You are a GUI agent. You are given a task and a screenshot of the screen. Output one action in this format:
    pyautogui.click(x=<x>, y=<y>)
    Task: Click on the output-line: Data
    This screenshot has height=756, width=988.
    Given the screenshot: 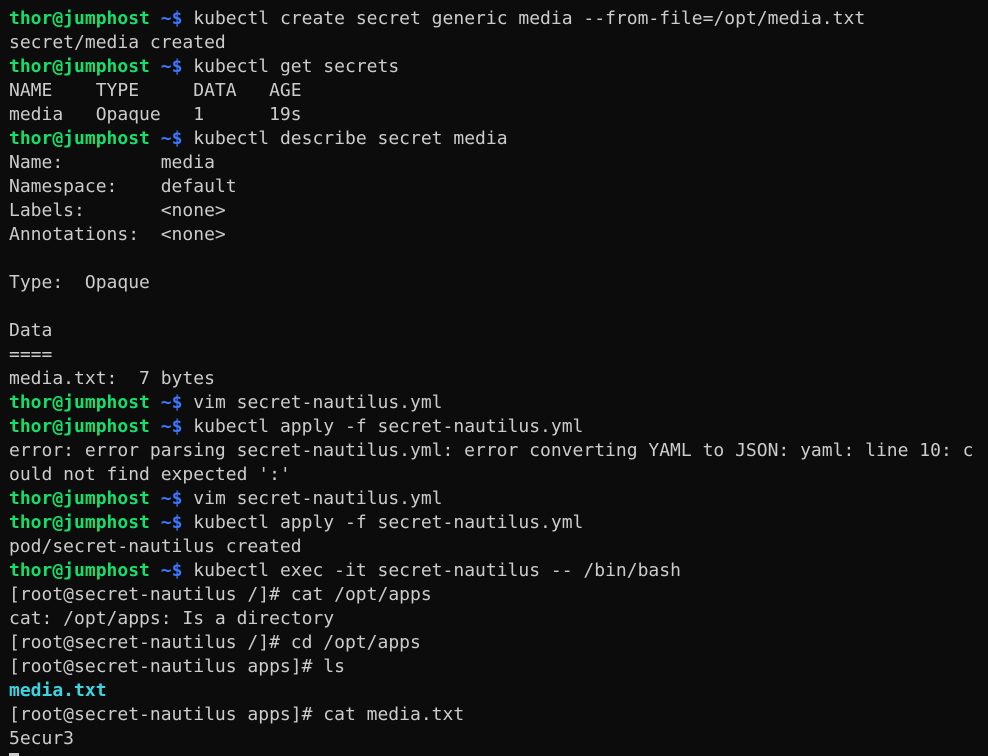 What is the action you would take?
    pyautogui.click(x=31, y=330)
    